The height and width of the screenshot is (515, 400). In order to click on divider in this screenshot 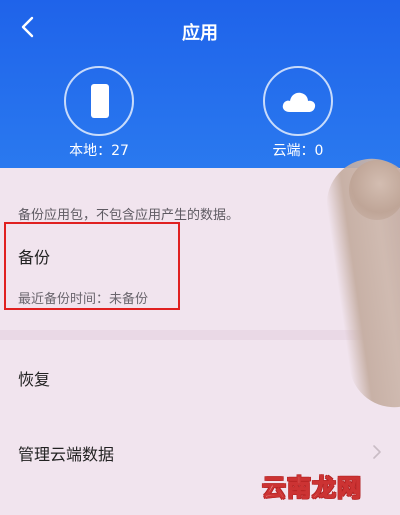, I will do `click(200, 335)`.